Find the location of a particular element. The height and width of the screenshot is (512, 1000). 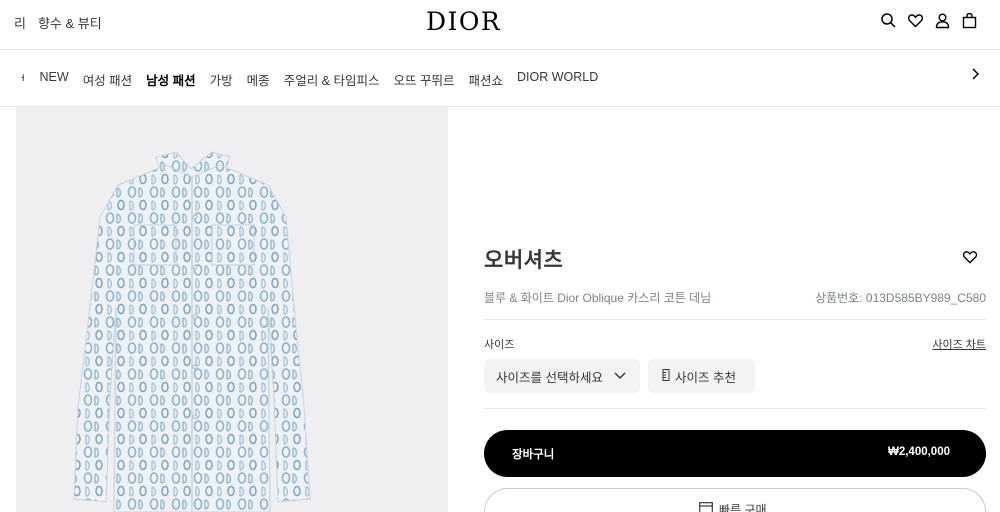

size-recommend-button: 사이즈 추천 is located at coordinates (701, 376).